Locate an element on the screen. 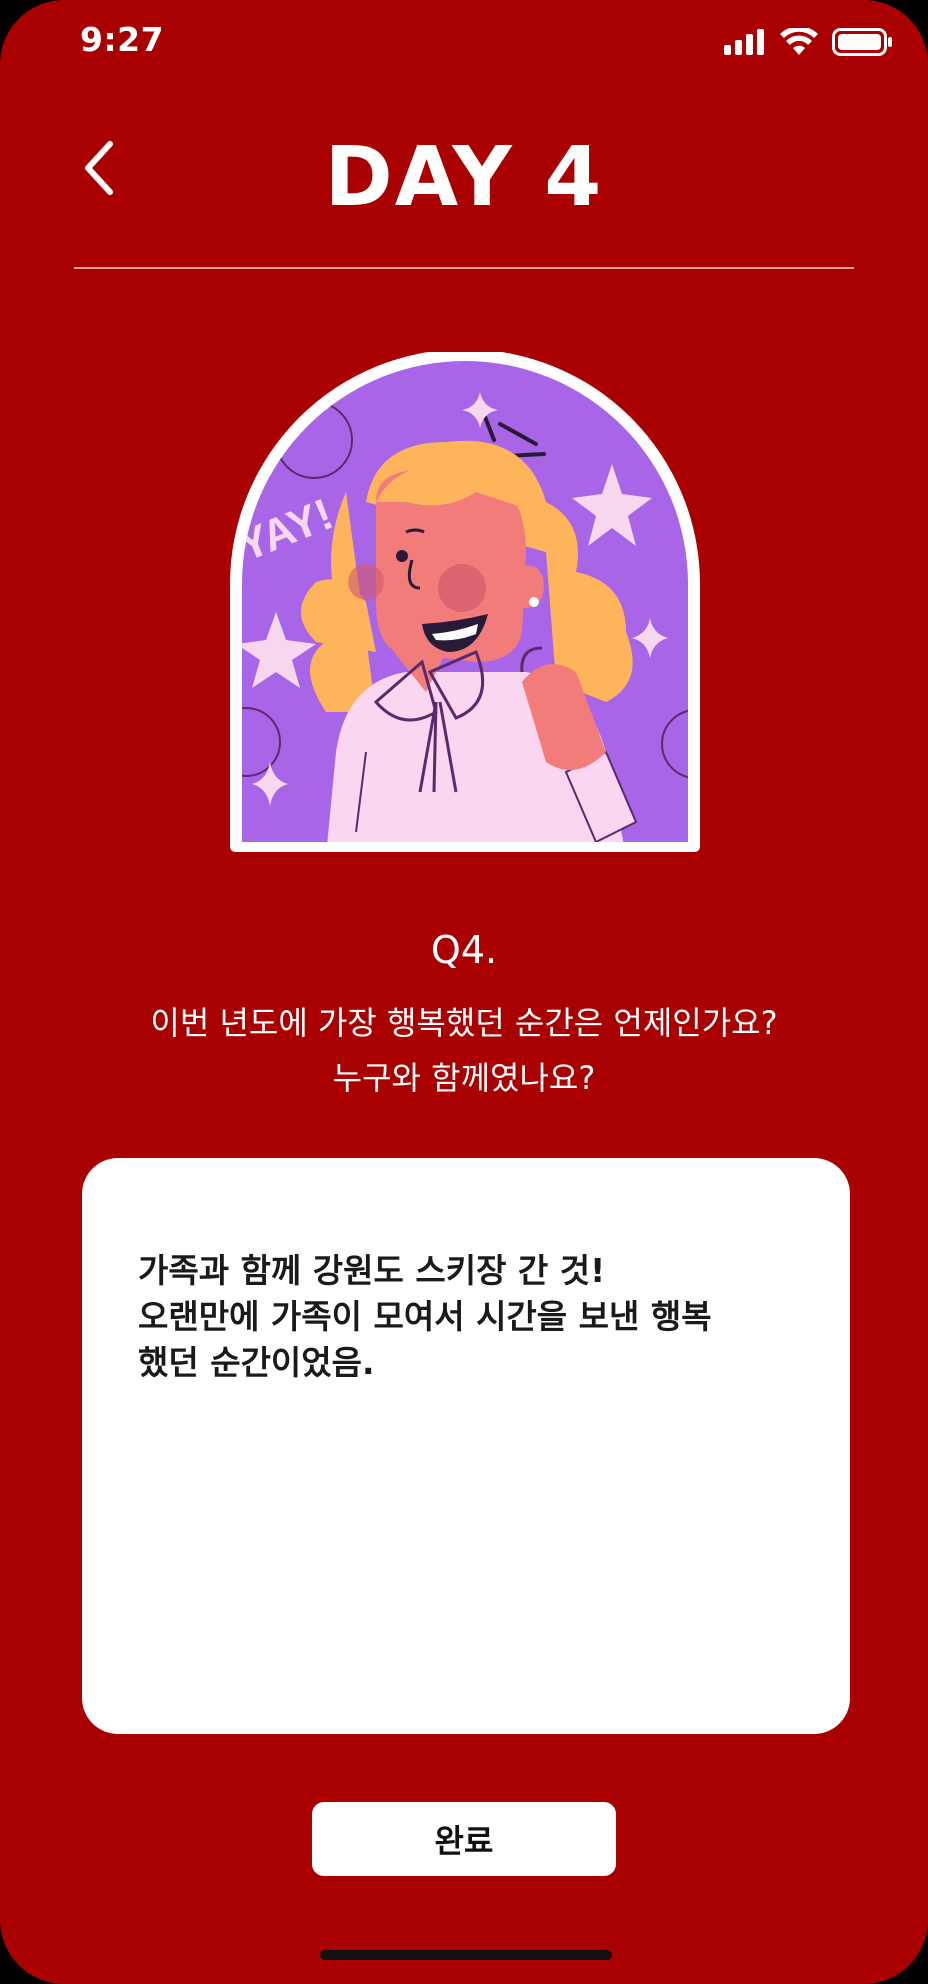 Image resolution: width=928 pixels, height=1984 pixels. home-indicator is located at coordinates (466, 1955).